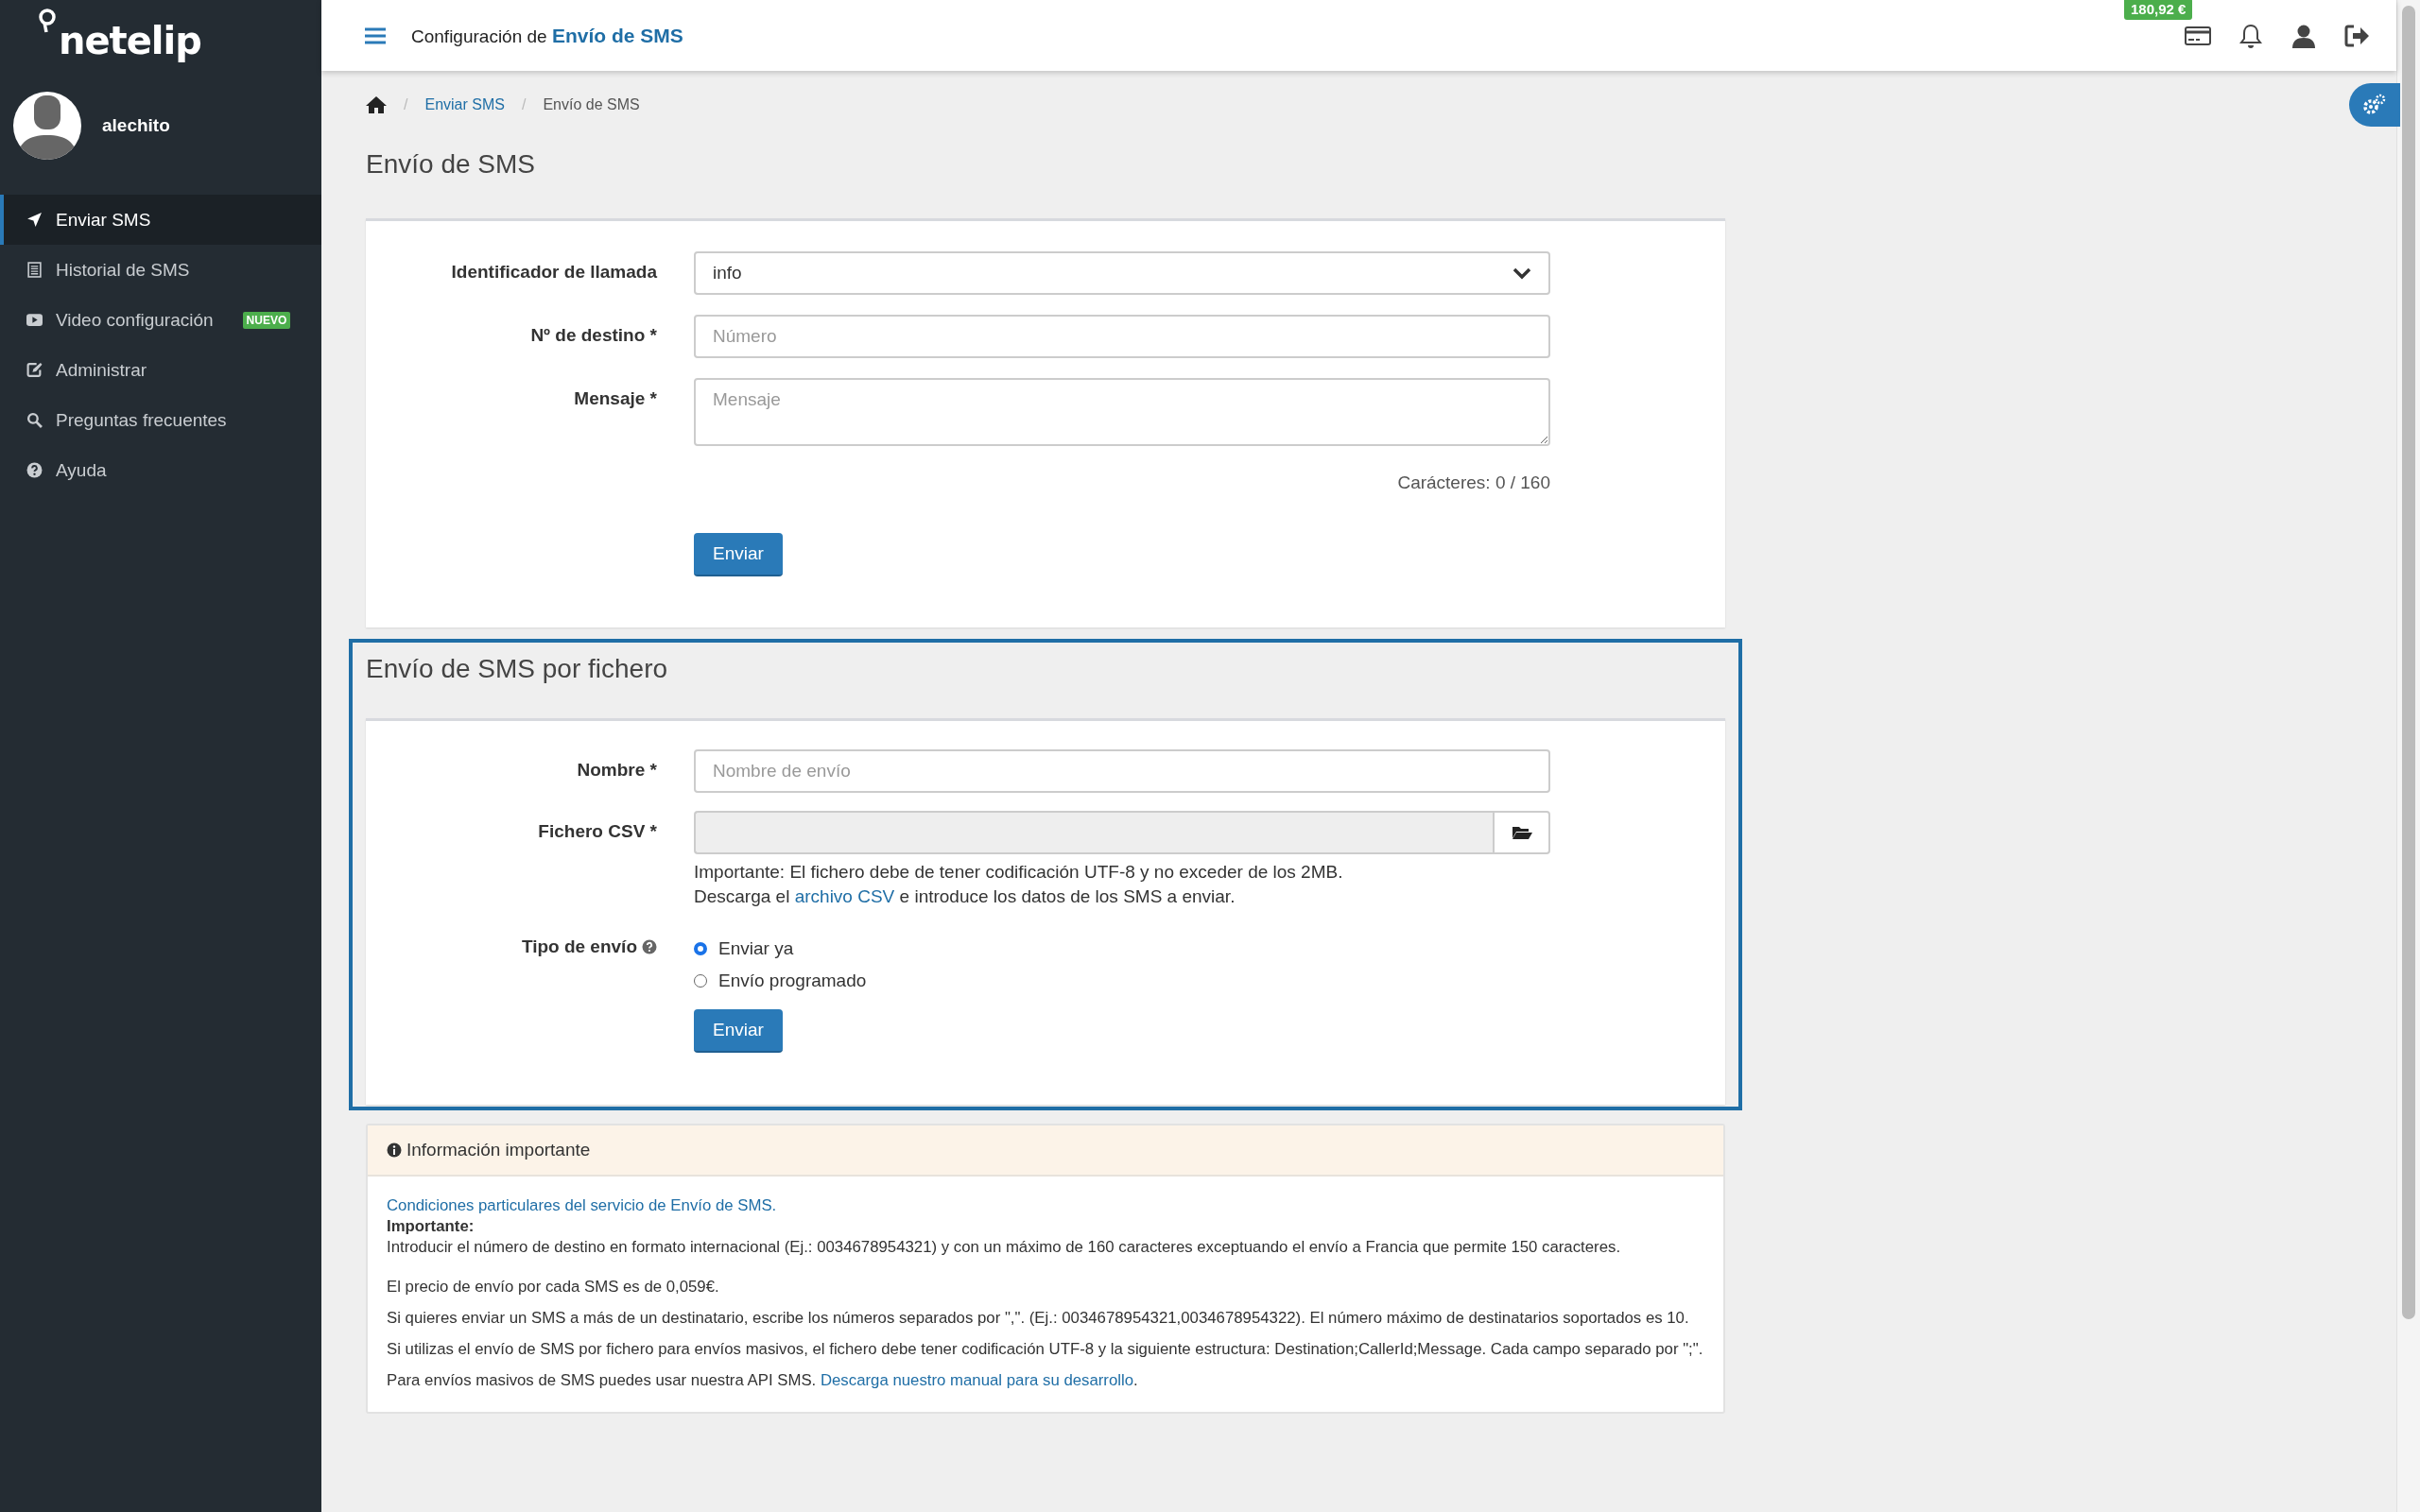 Image resolution: width=2420 pixels, height=1512 pixels. What do you see at coordinates (161, 470) in the screenshot?
I see `sidebar-item: Ayuda` at bounding box center [161, 470].